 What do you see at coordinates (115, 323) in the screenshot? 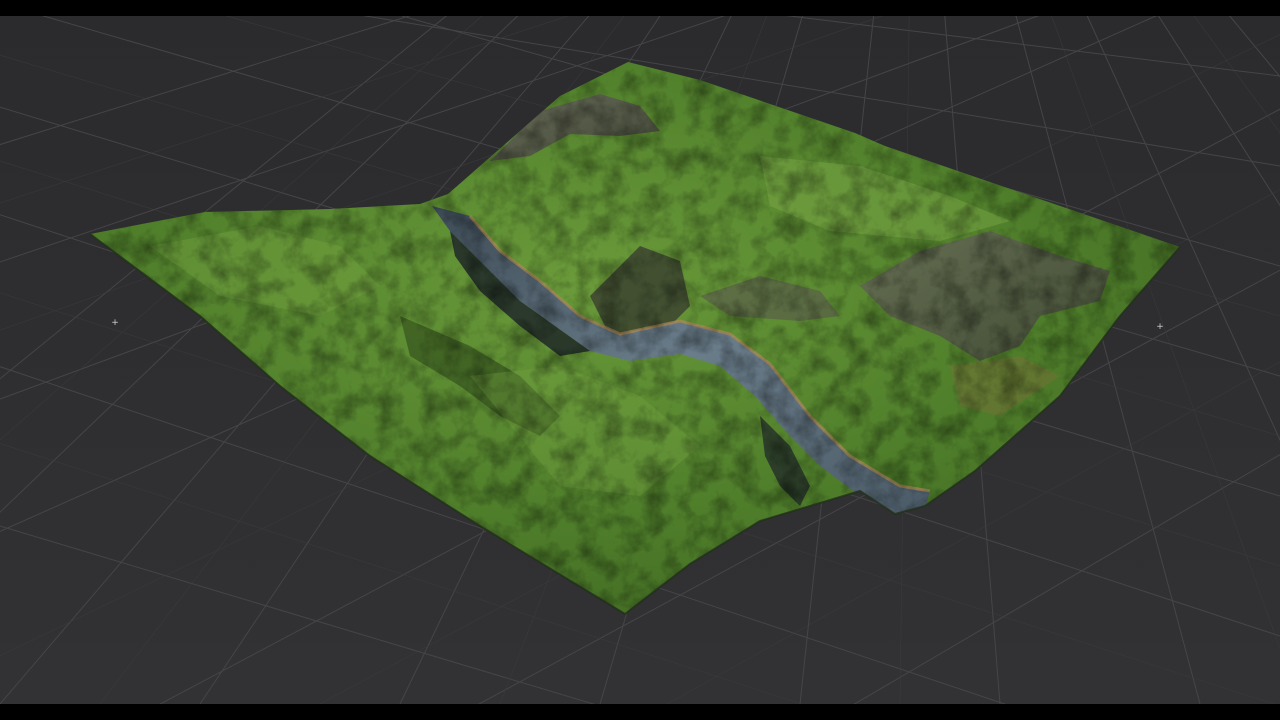
I see `crosshair-left-icon: +` at bounding box center [115, 323].